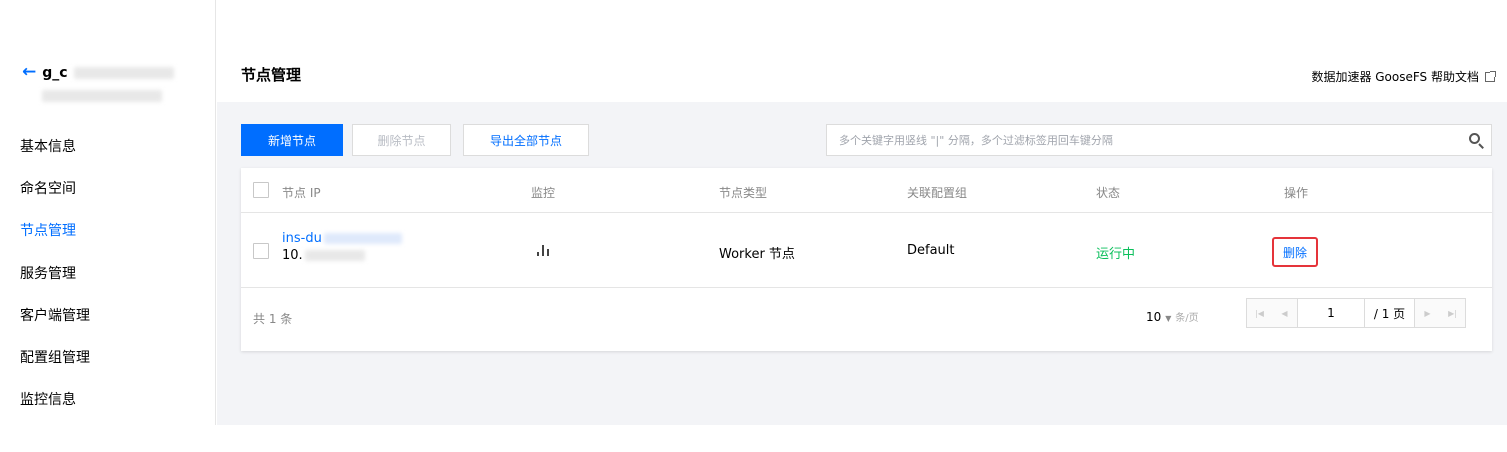  What do you see at coordinates (1296, 193) in the screenshot?
I see `column-header-actions: 操作` at bounding box center [1296, 193].